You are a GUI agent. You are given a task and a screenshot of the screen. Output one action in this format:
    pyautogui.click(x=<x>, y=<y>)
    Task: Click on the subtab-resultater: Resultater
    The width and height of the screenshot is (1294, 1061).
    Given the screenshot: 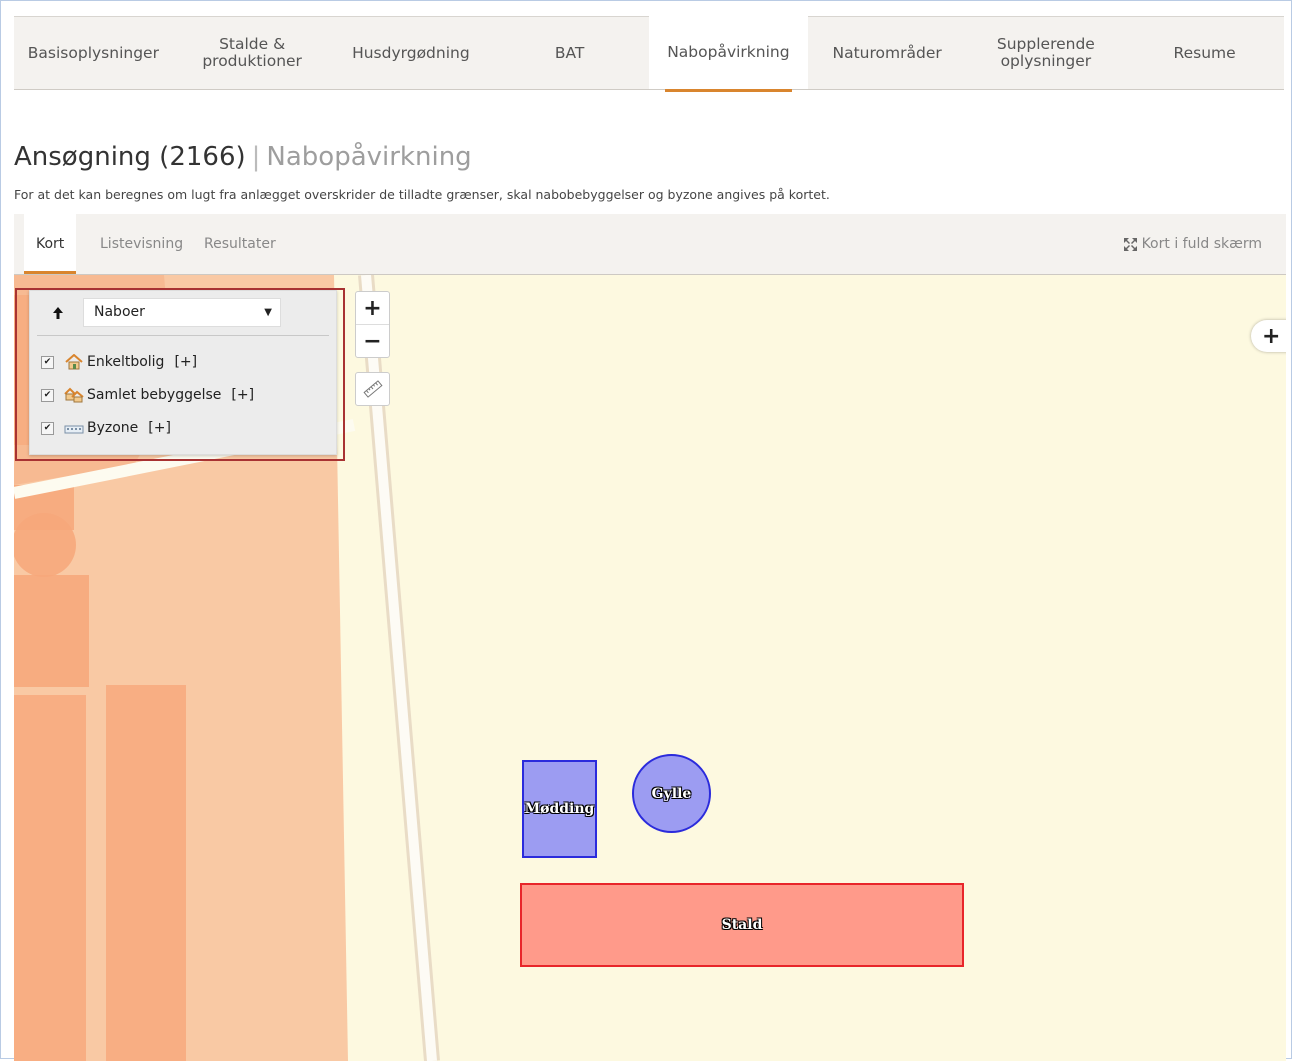 What is the action you would take?
    pyautogui.click(x=240, y=244)
    